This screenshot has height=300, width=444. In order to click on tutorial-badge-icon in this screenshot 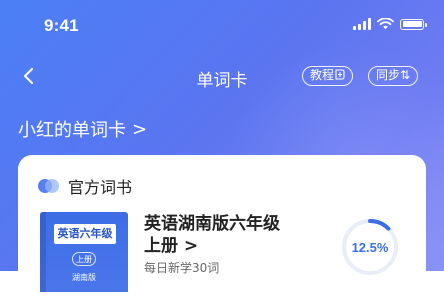, I will do `click(340, 74)`.